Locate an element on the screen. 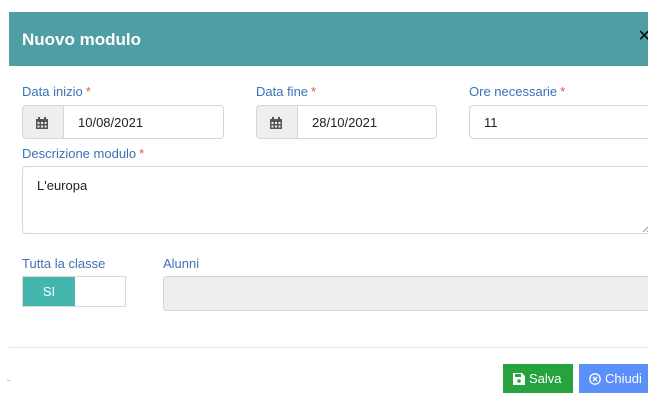 This screenshot has height=401, width=648. floppy-disk-icon is located at coordinates (519, 379).